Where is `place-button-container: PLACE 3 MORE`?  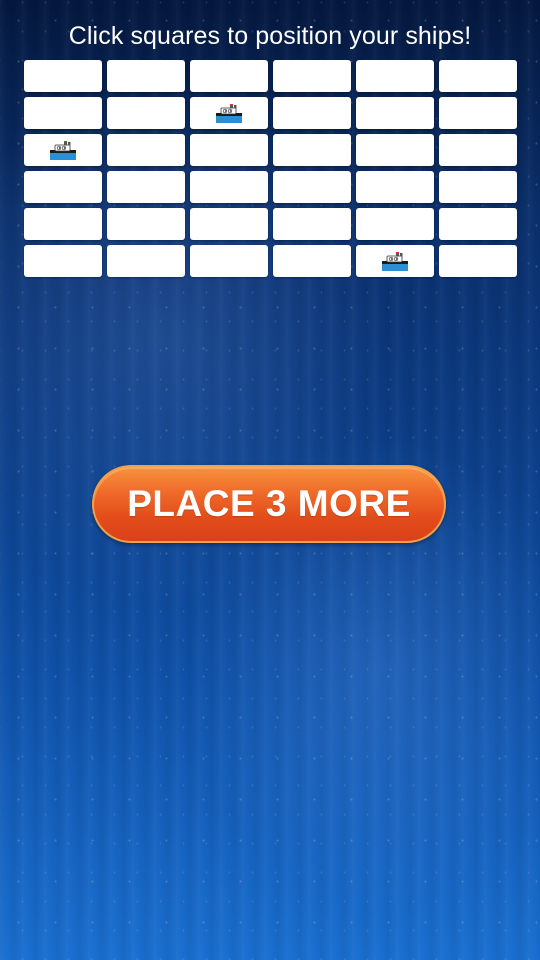
place-button-container: PLACE 3 MORE is located at coordinates (269, 504).